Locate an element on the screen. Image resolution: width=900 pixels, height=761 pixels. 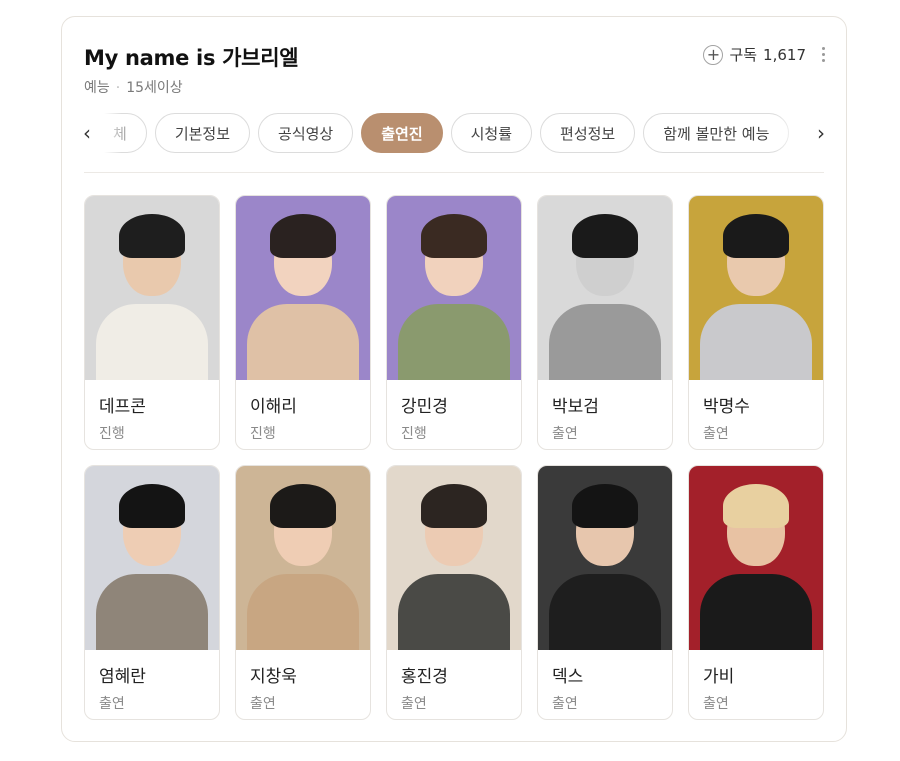
cast-name: 홍진경 is located at coordinates (454, 674).